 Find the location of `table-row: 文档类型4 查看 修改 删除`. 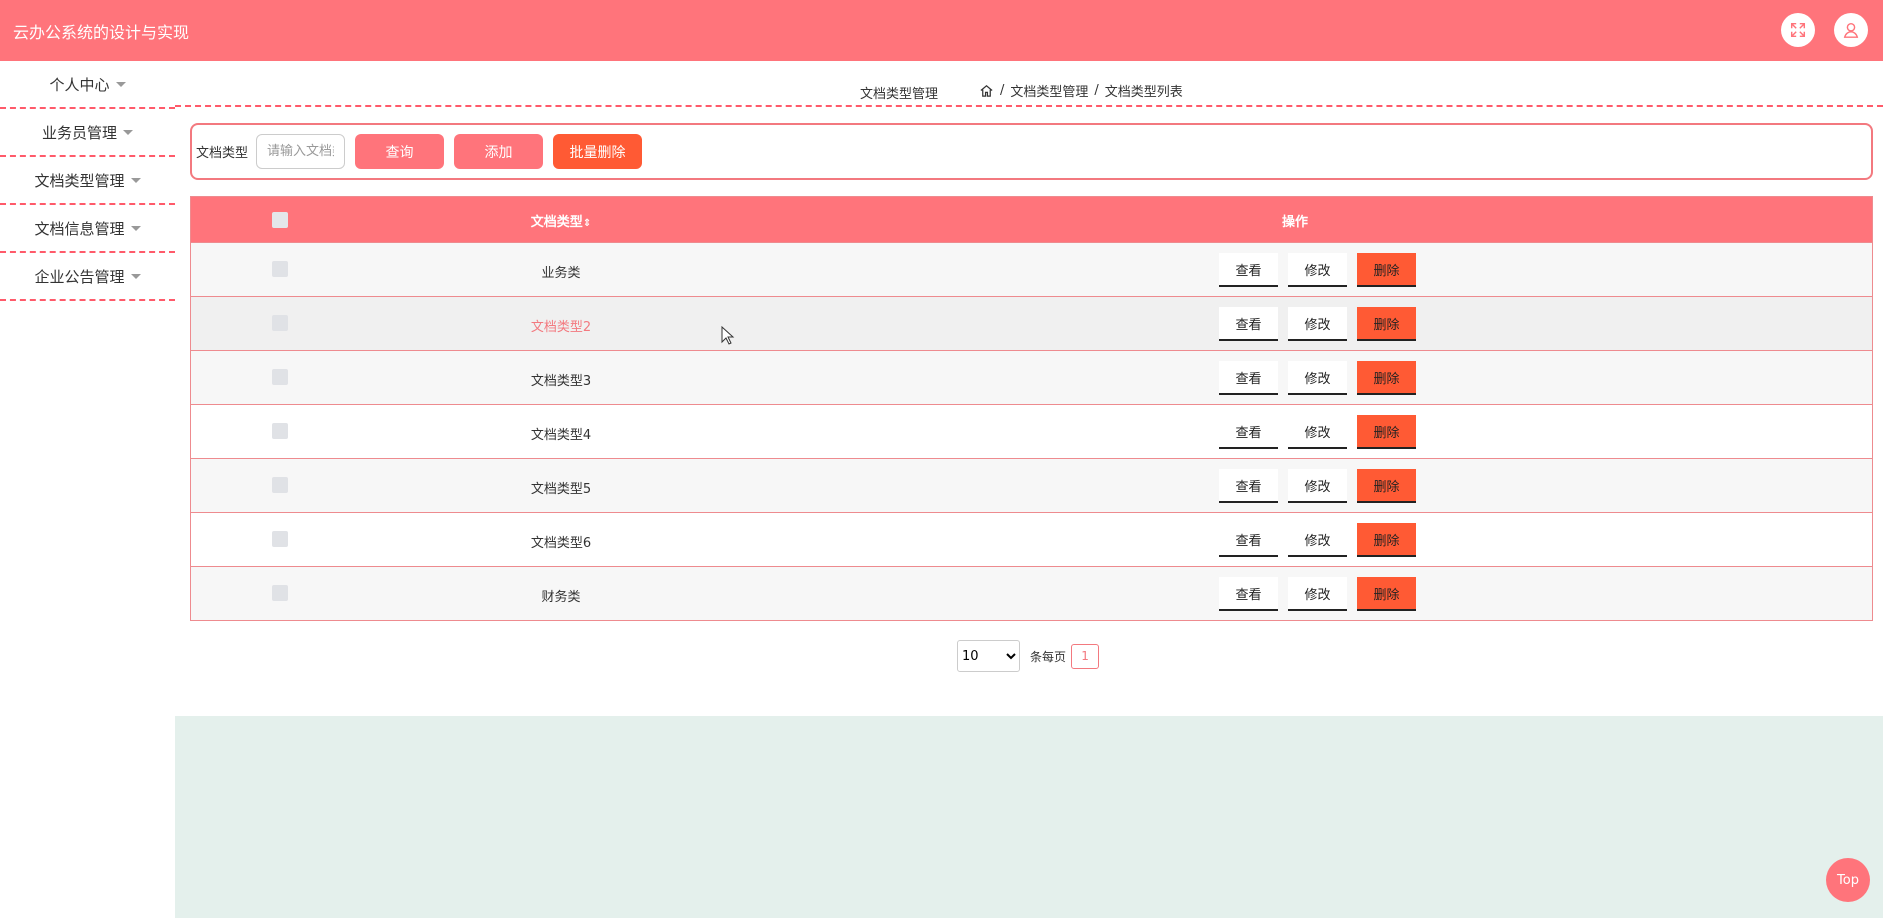

table-row: 文档类型4 查看 修改 删除 is located at coordinates (1031, 431).